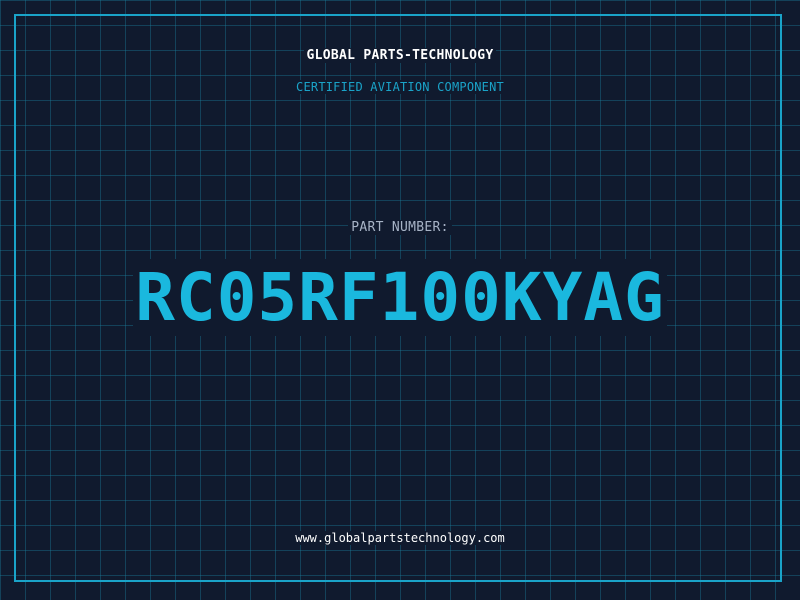  I want to click on part-number-label-text: PART NUMBER:, so click(400, 227).